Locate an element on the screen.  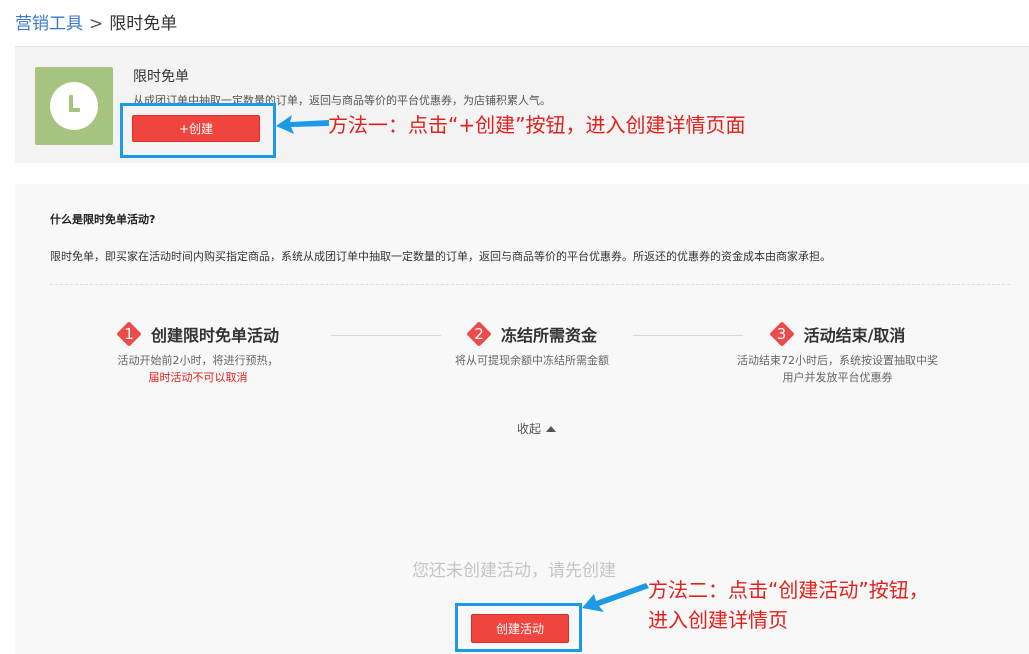
step-title: 冻结所需资金 is located at coordinates (548, 335).